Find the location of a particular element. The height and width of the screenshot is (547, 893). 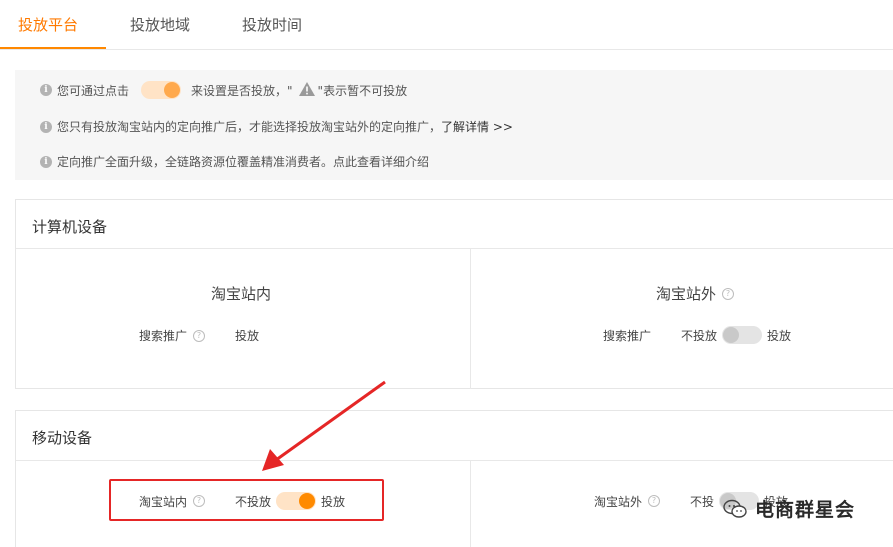

example-toggle is located at coordinates (161, 90).